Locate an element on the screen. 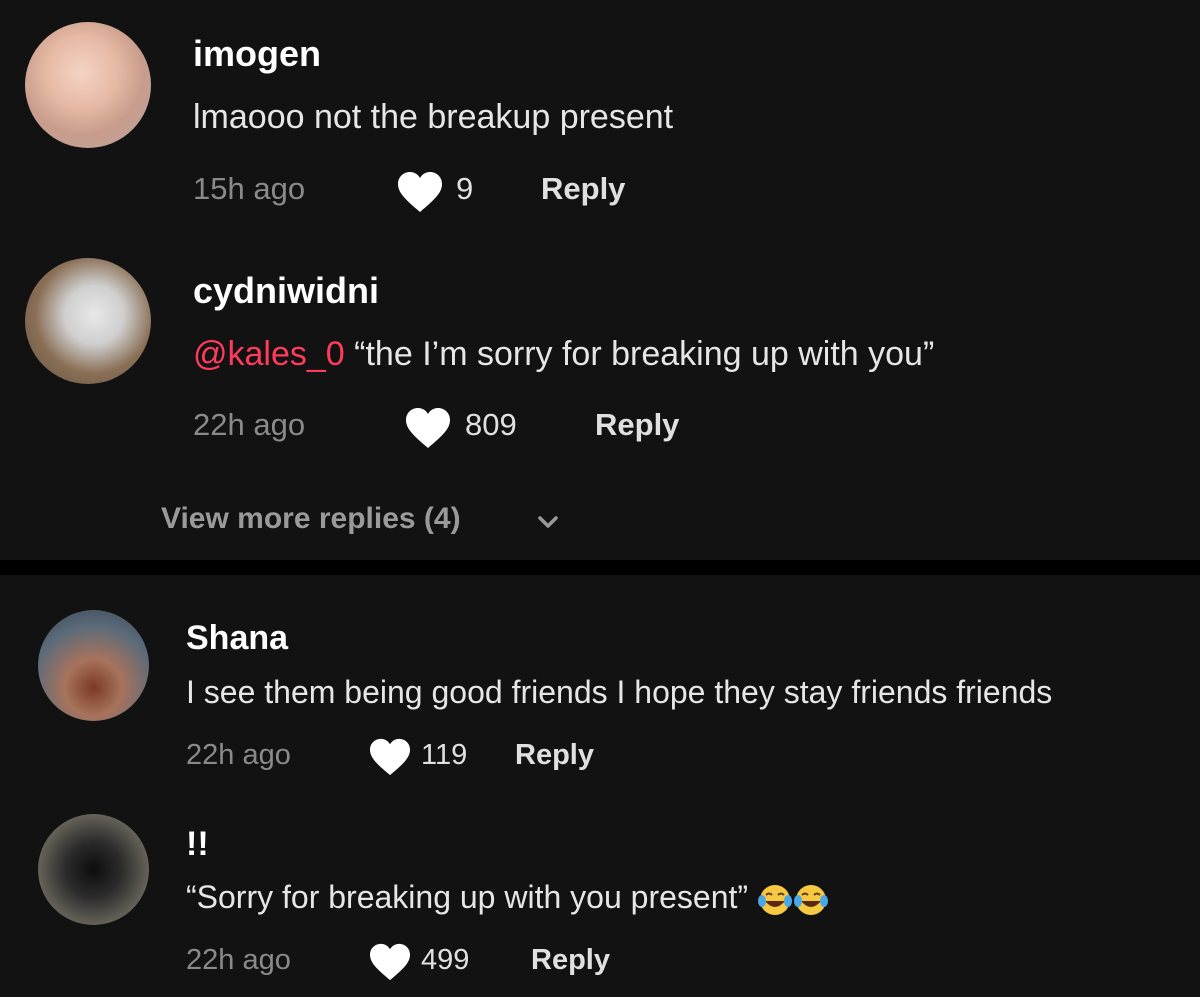  comment-username: cydniwidni is located at coordinates (286, 291).